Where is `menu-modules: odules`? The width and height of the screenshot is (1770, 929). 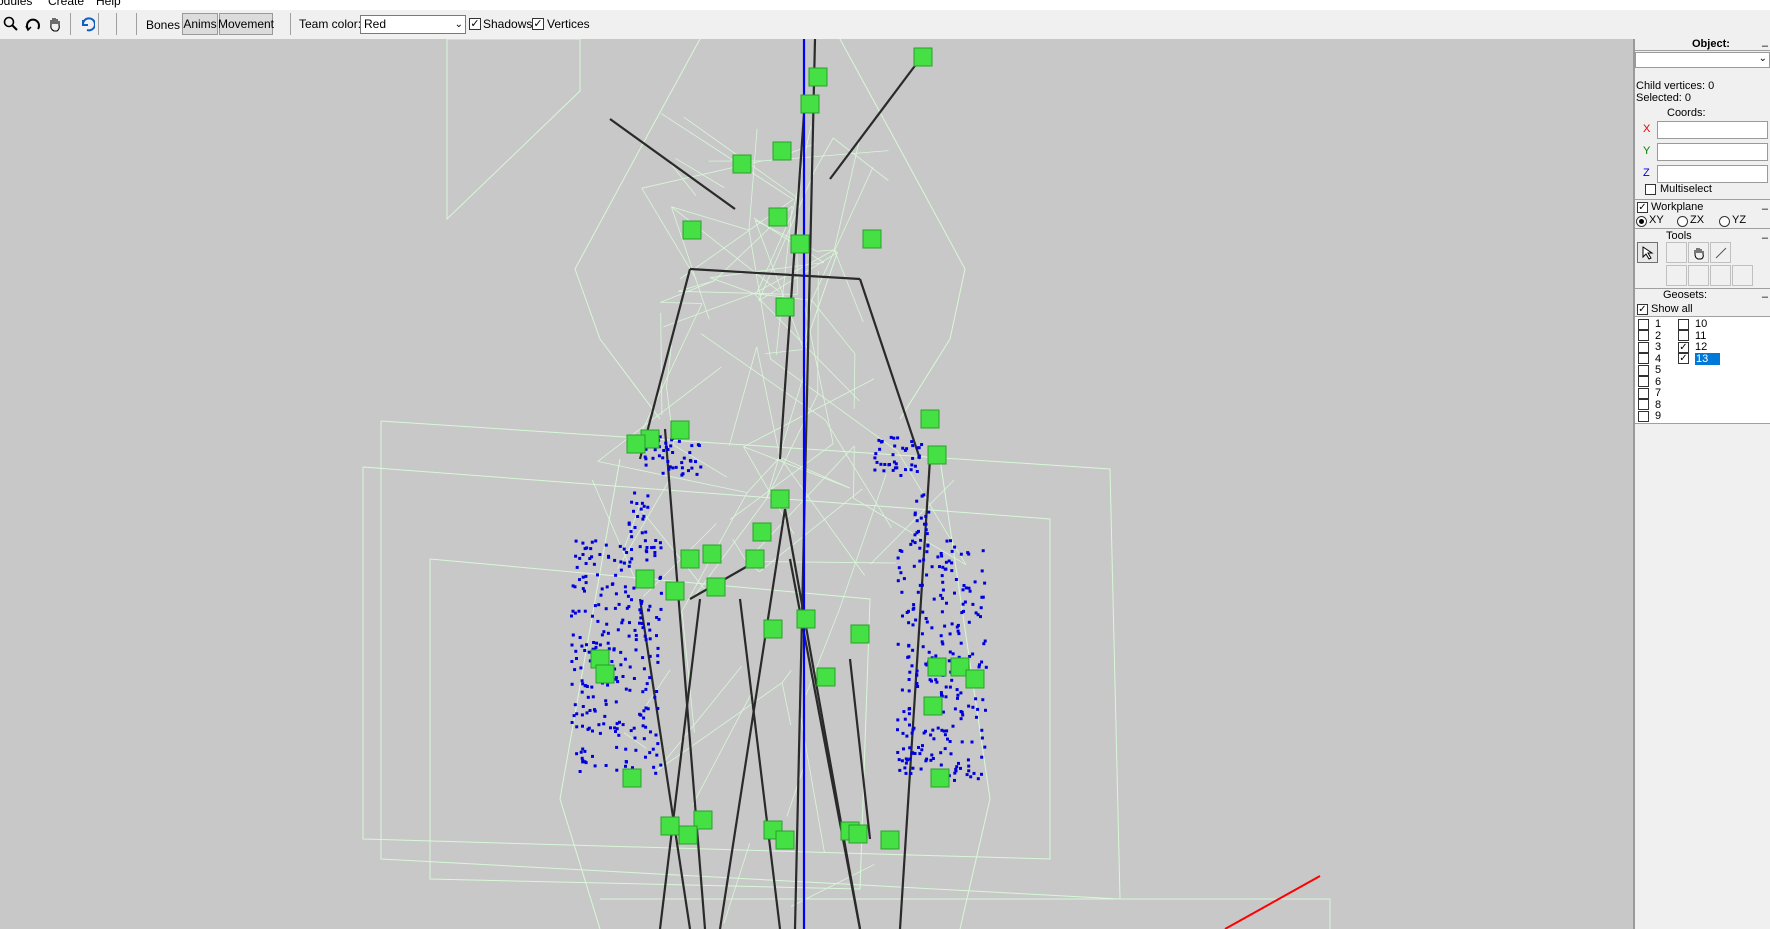 menu-modules: odules is located at coordinates (16, 4).